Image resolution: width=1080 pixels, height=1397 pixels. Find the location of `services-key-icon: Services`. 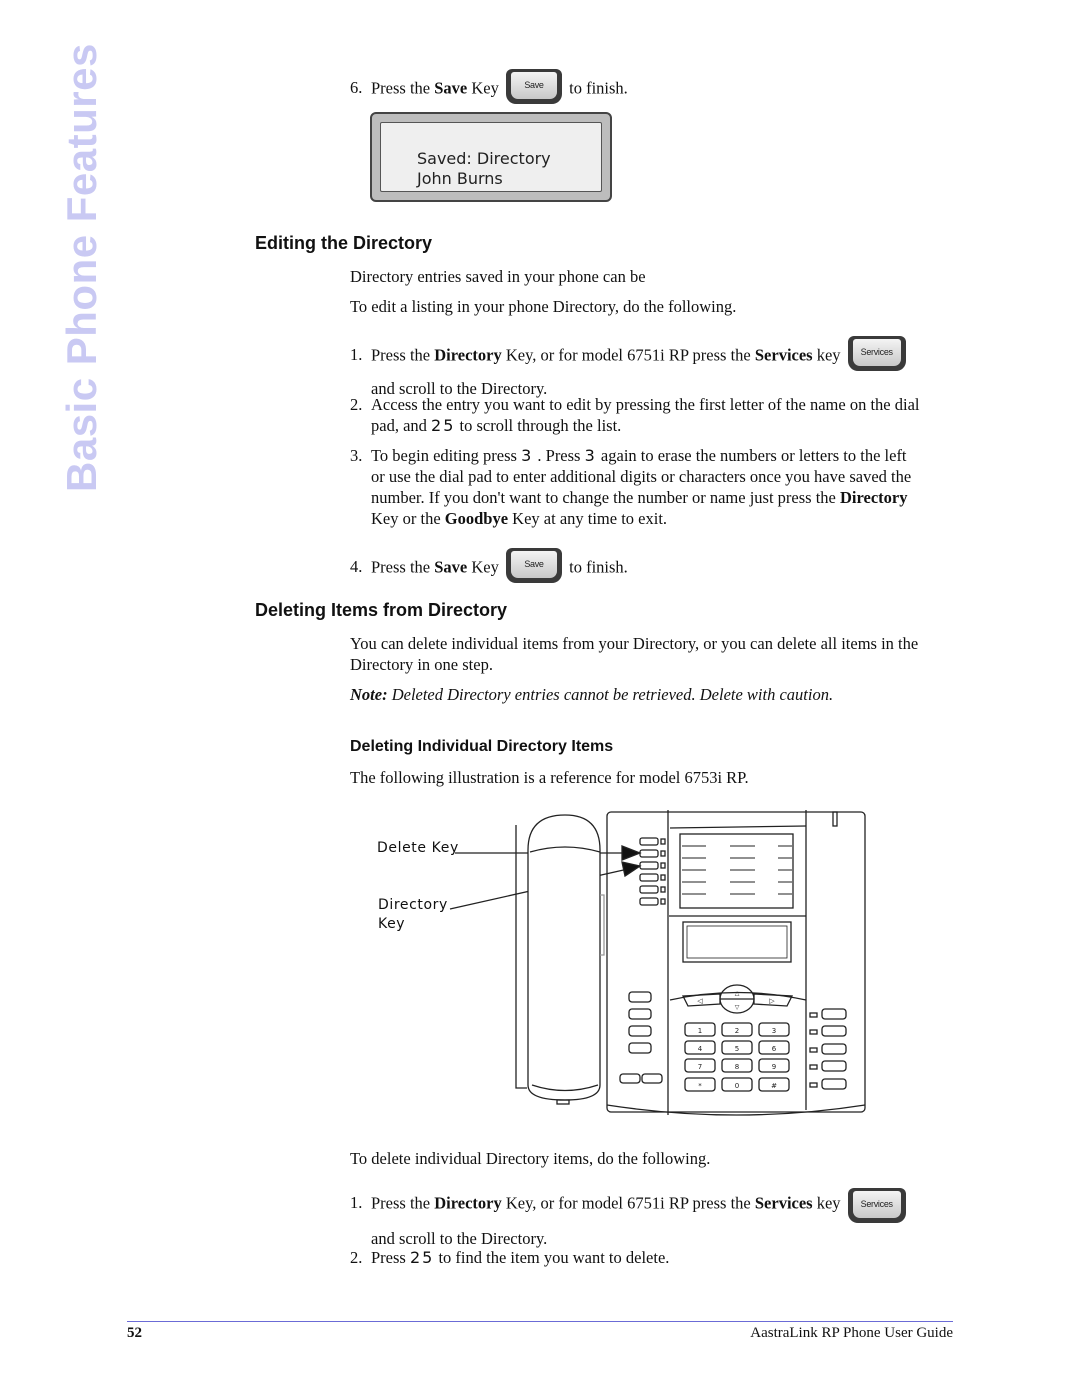

services-key-icon: Services is located at coordinates (876, 1205).